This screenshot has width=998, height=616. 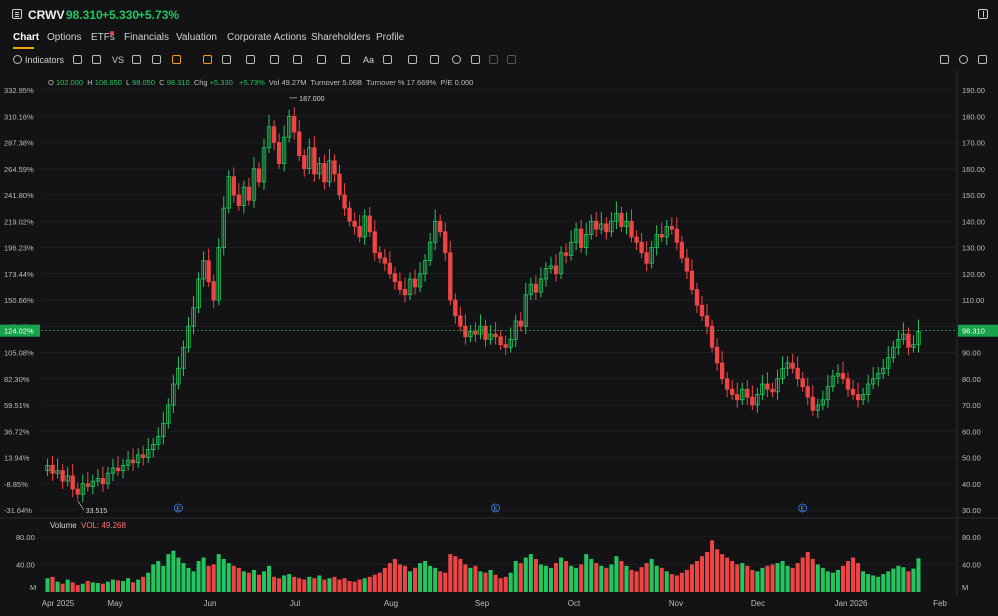 I want to click on trendline-icon, so click(x=226, y=59).